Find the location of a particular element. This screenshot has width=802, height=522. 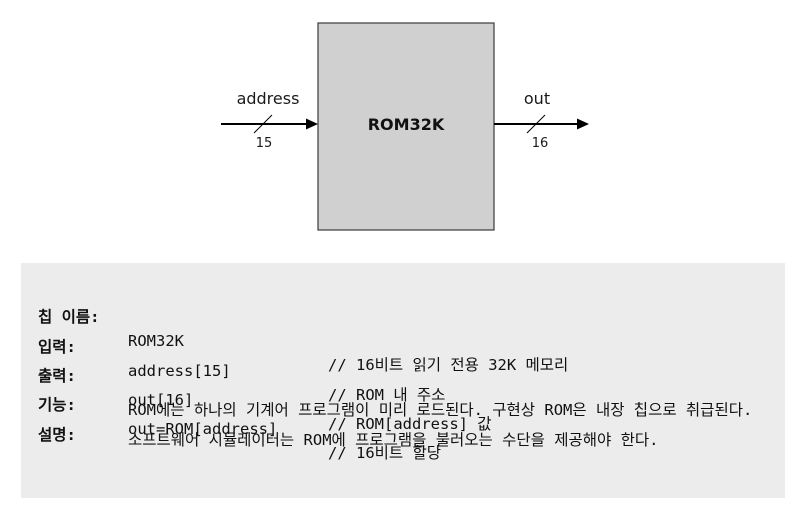

output-label: out is located at coordinates (537, 98).